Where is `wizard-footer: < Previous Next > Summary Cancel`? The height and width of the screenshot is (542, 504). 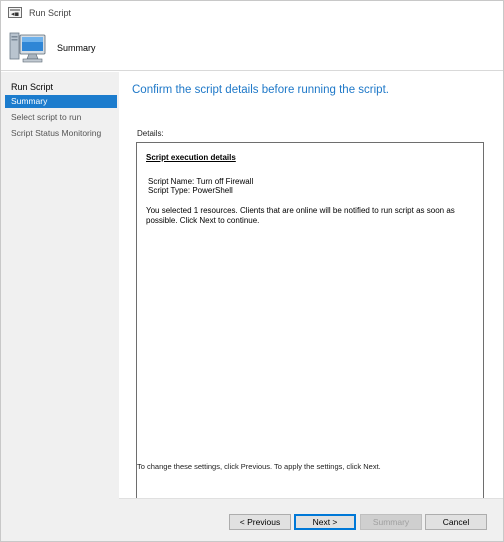
wizard-footer: < Previous Next > Summary Cancel is located at coordinates (311, 519).